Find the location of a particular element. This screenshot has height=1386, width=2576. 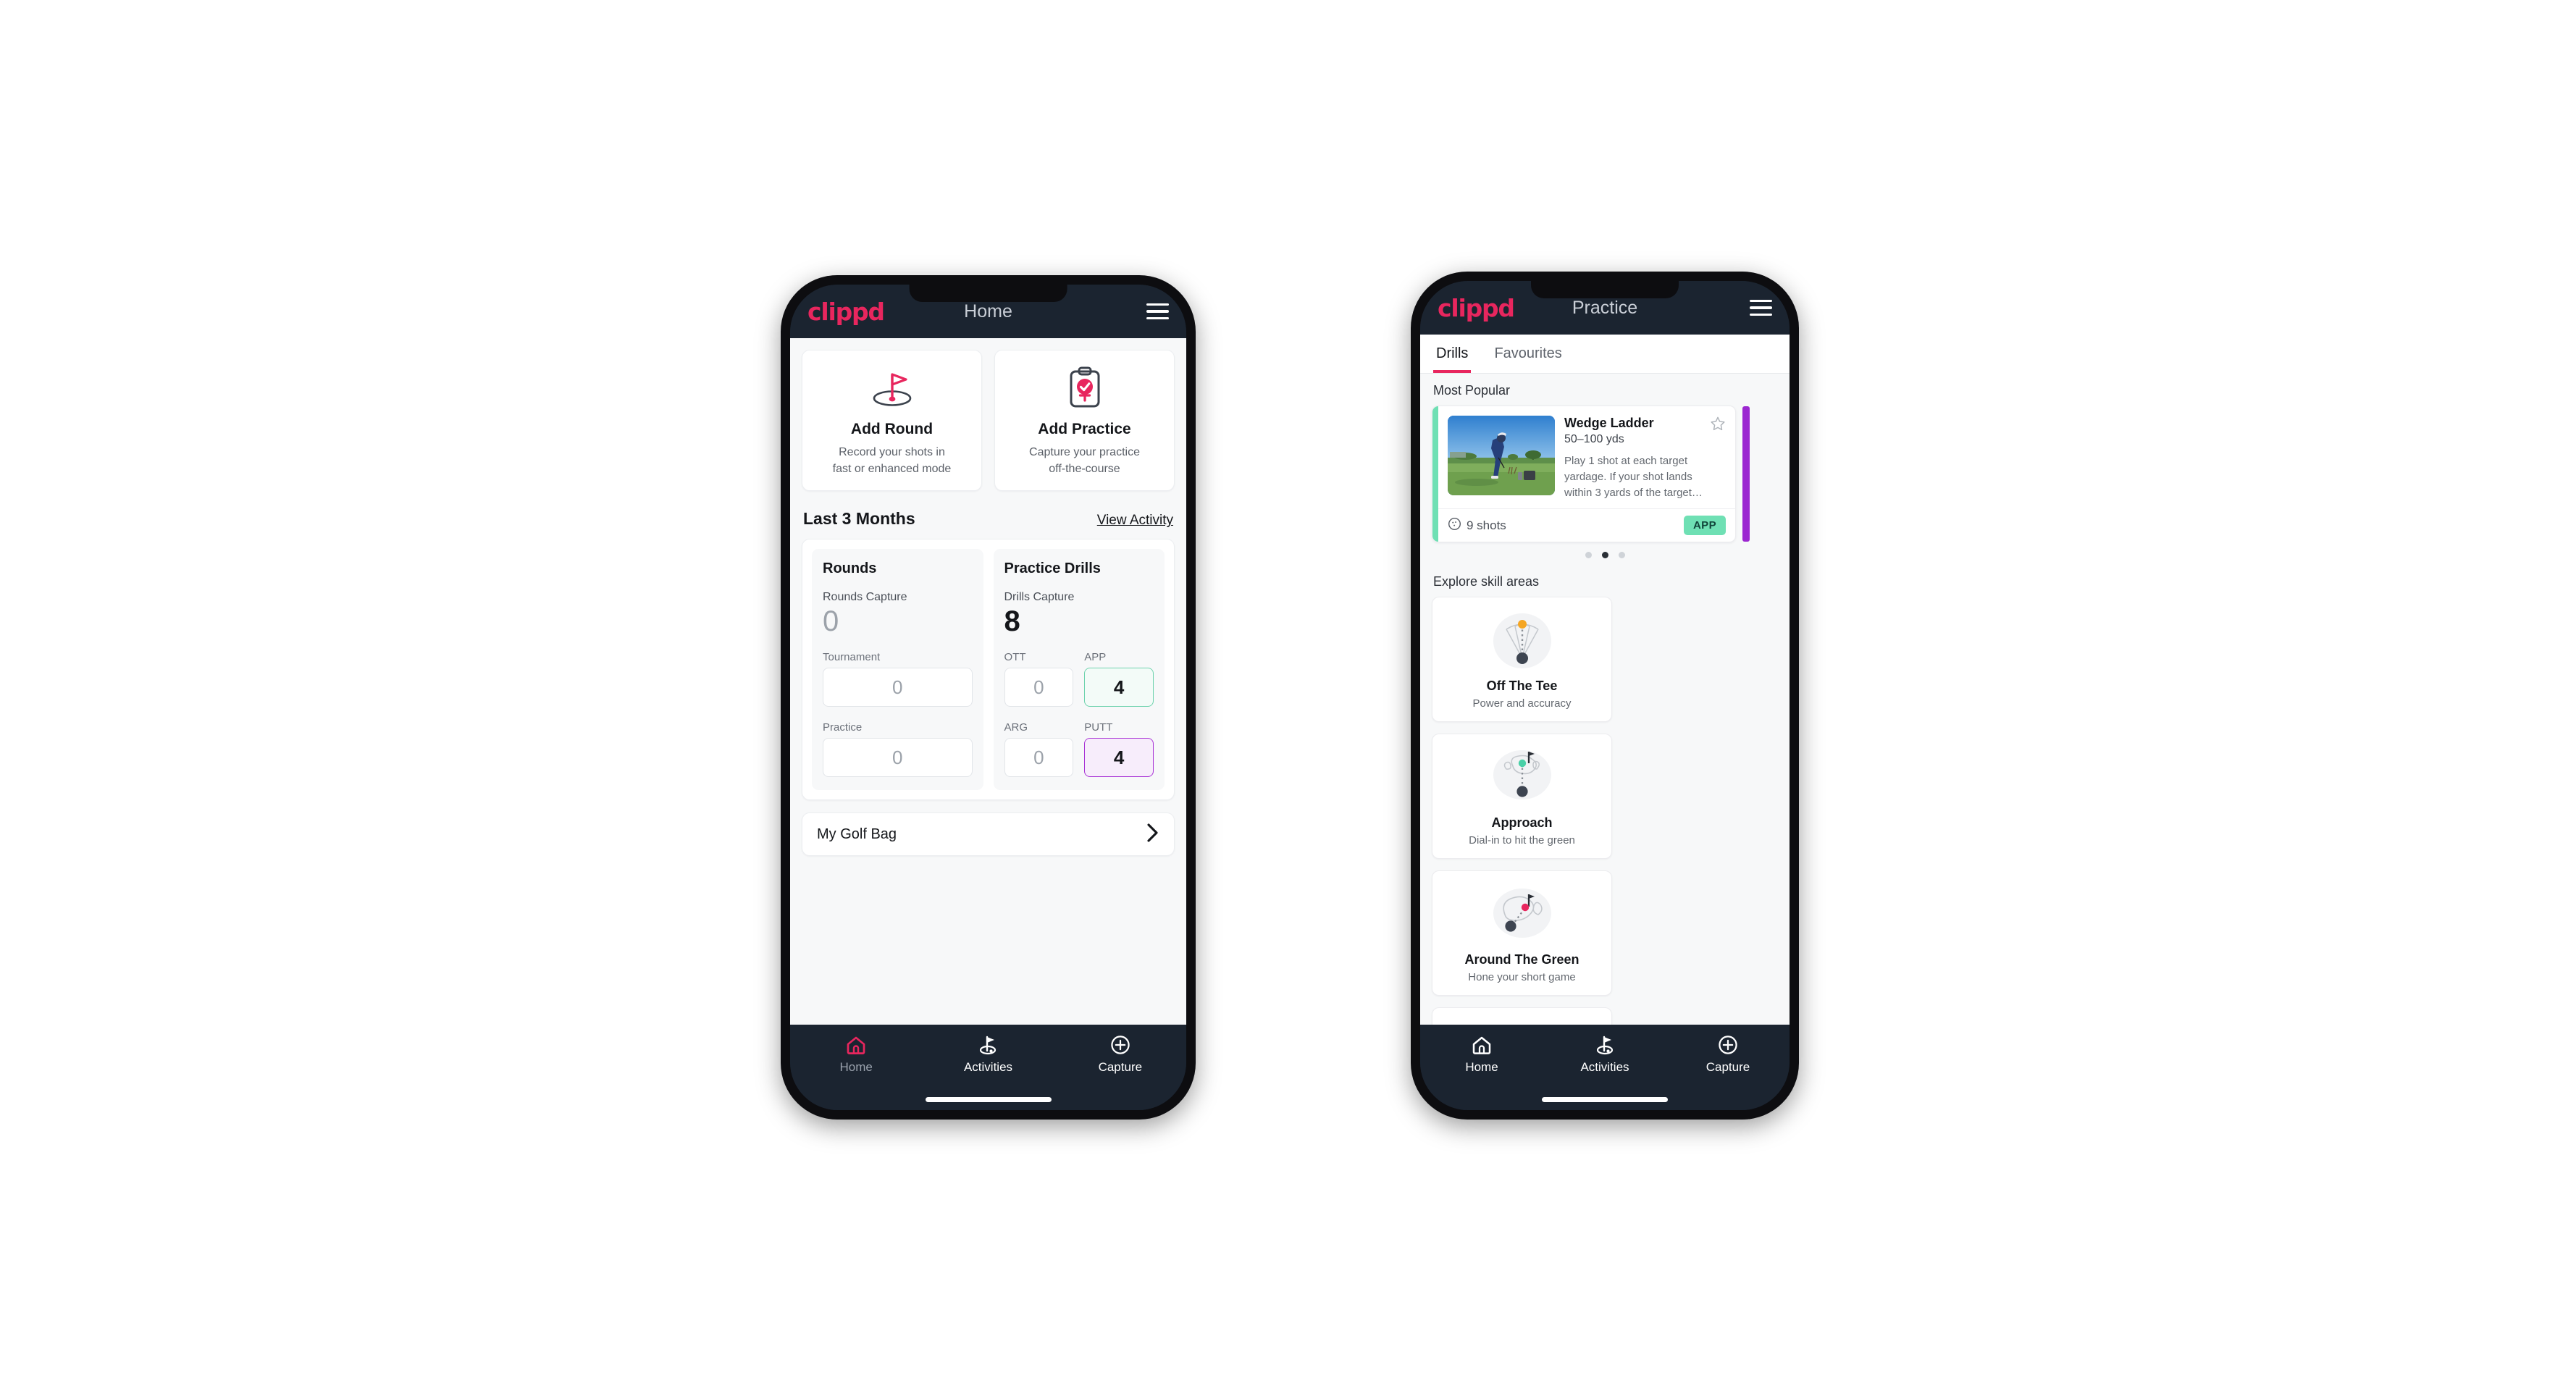

skill-subtitle: Power and accuracy is located at coordinates (1522, 703).